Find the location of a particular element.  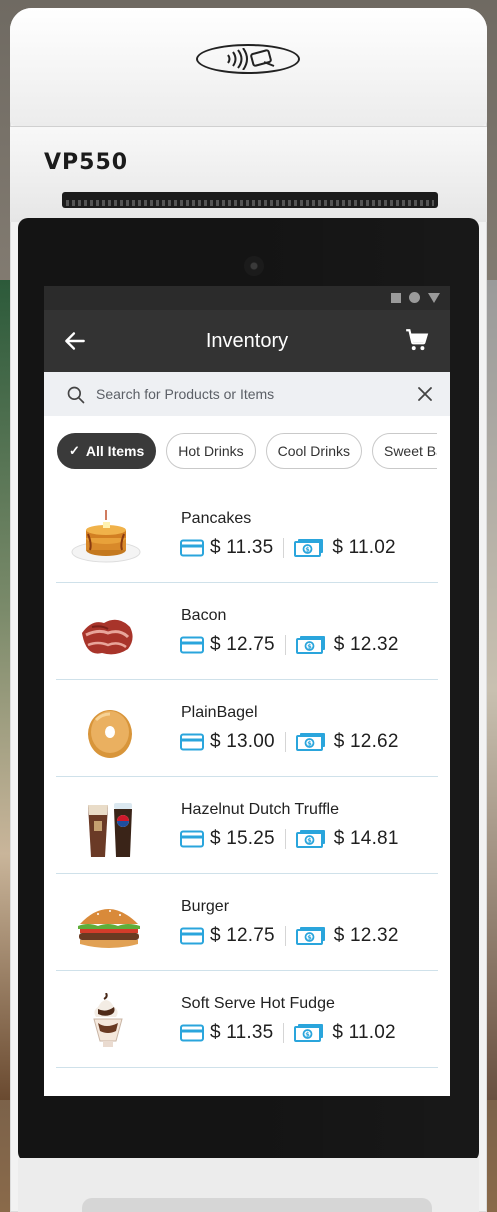

contactless-payment-icon is located at coordinates (248, 59).